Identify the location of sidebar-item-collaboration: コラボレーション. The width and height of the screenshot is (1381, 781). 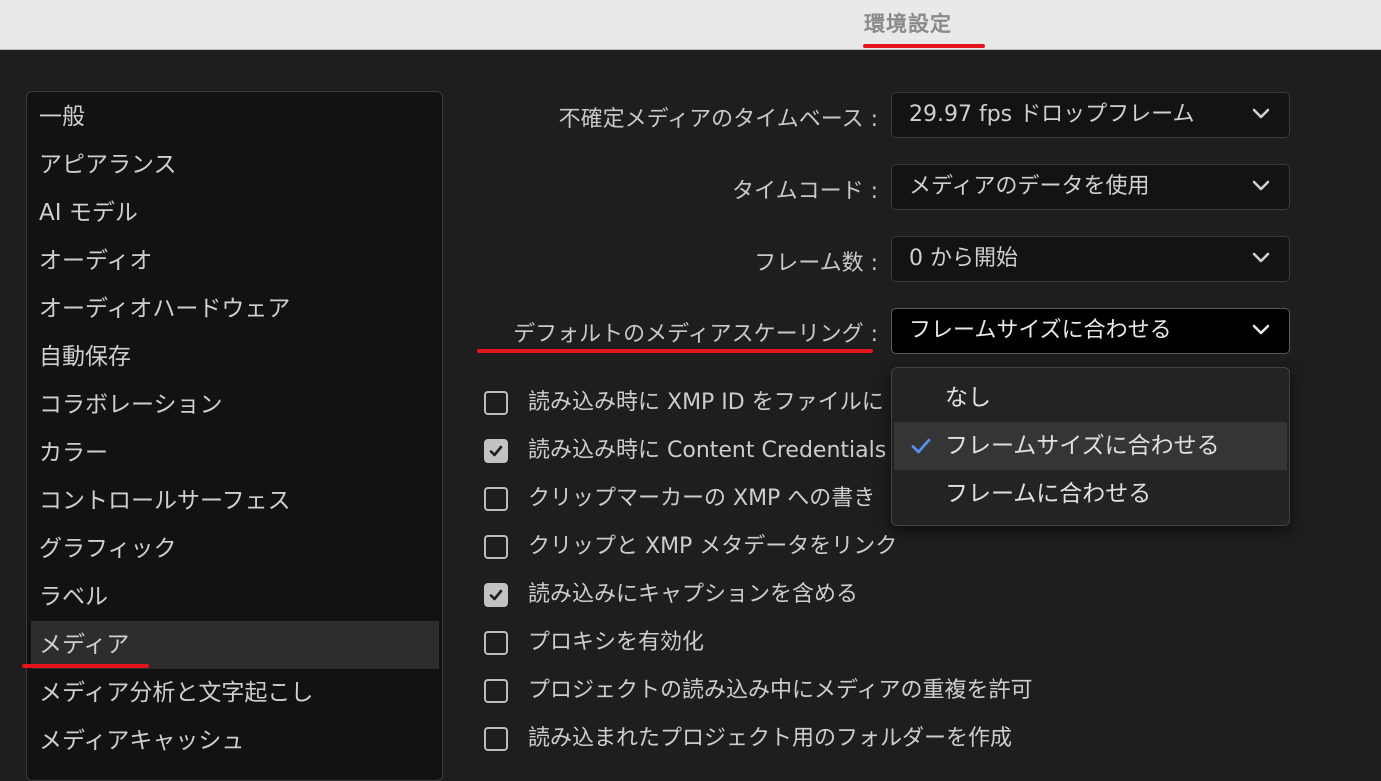
(235, 405).